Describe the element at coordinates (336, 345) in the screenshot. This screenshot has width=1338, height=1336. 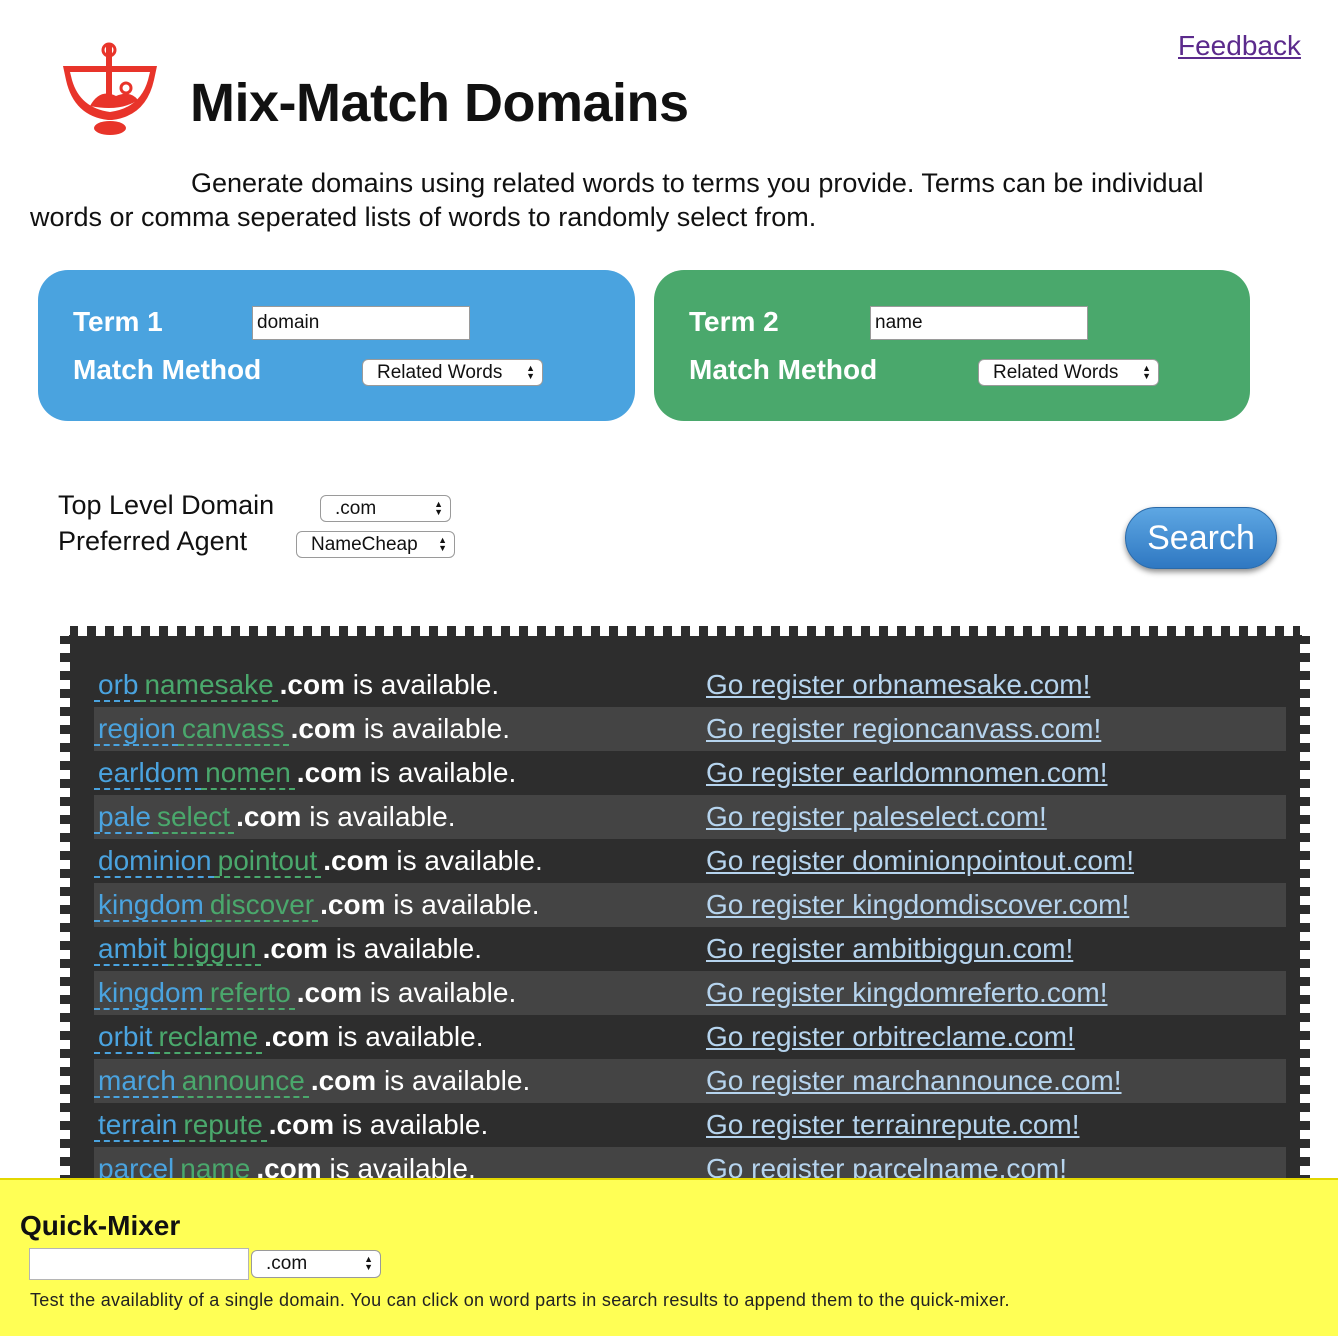
I see `term1-panel: Term 1 Match Method Related Words ▲▼` at that location.